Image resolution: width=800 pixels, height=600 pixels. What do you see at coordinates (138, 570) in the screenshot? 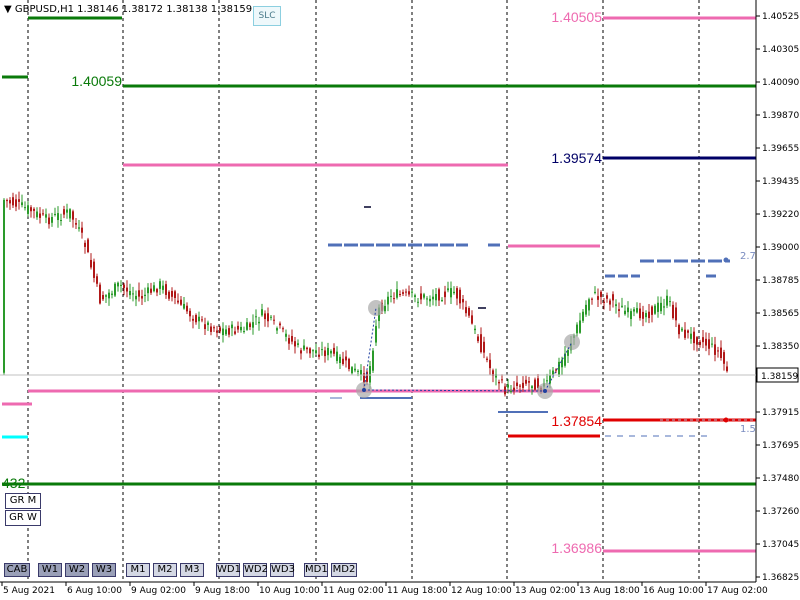
I see `m1-button: M1` at bounding box center [138, 570].